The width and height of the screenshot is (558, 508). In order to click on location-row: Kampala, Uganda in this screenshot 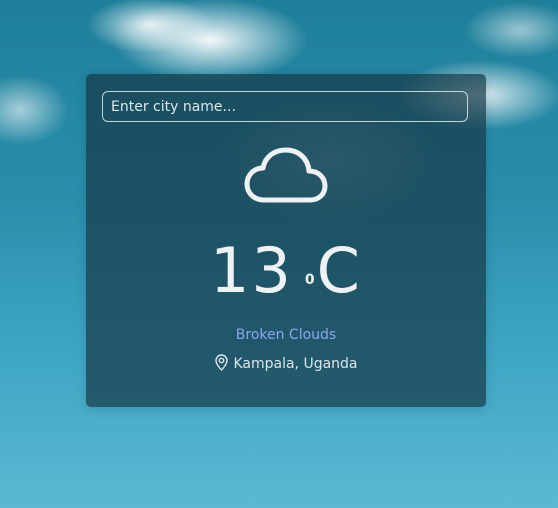, I will do `click(286, 363)`.